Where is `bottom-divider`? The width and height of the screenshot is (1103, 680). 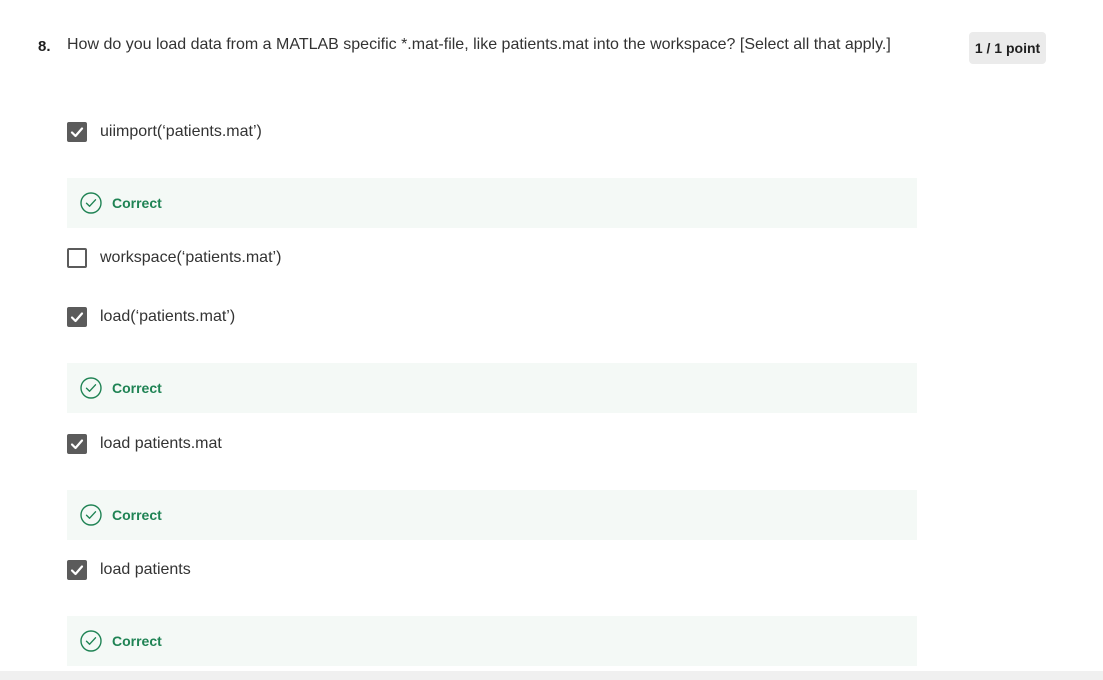 bottom-divider is located at coordinates (551, 675).